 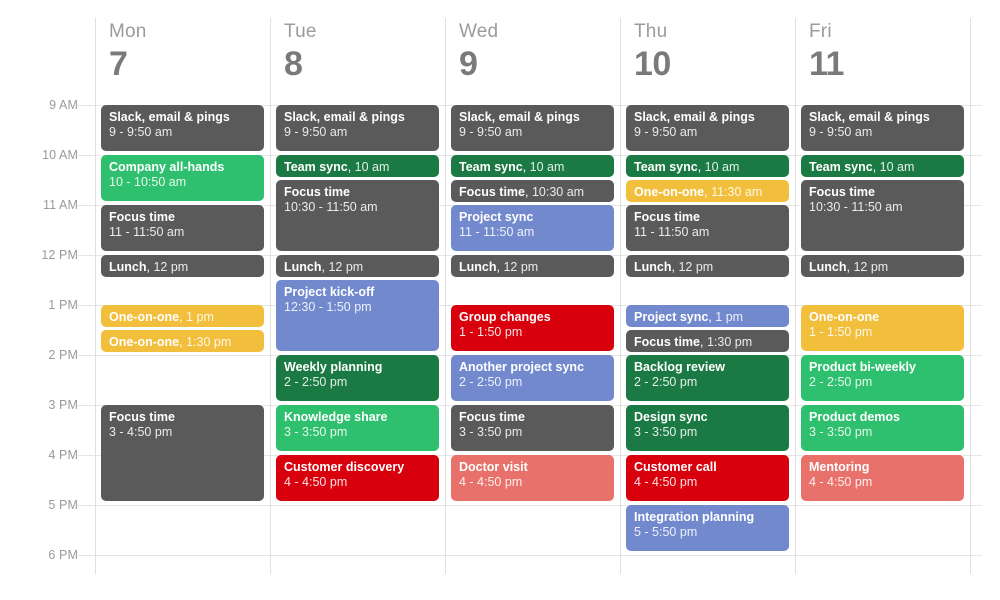 What do you see at coordinates (854, 417) in the screenshot?
I see `event-title: Product demos` at bounding box center [854, 417].